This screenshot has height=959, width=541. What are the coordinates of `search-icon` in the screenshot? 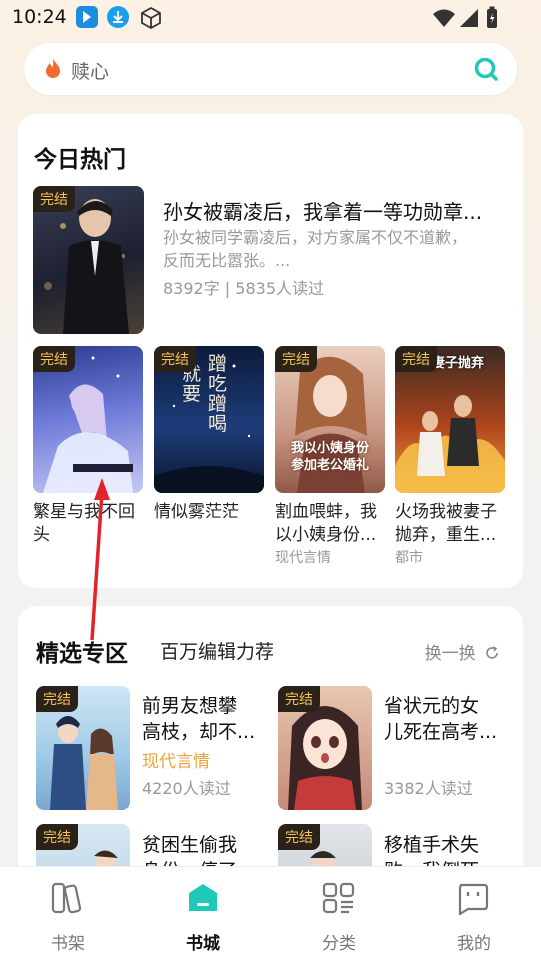 It's located at (486, 69).